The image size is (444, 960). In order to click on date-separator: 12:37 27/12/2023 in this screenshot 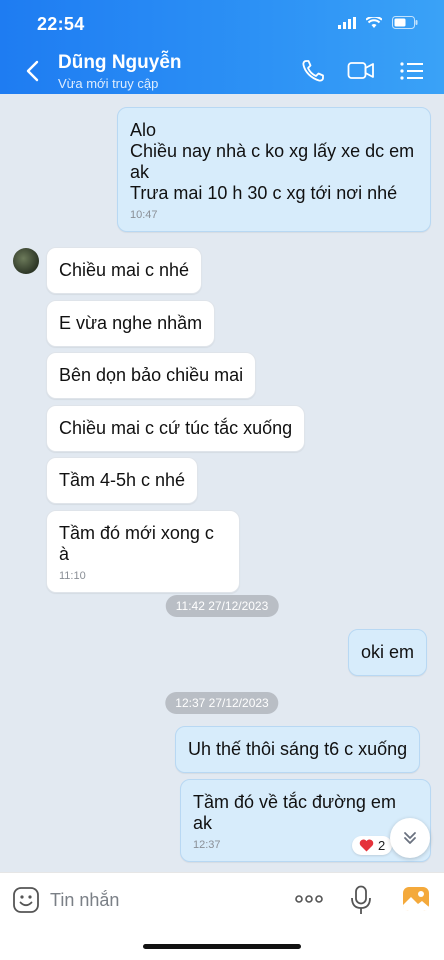, I will do `click(222, 703)`.